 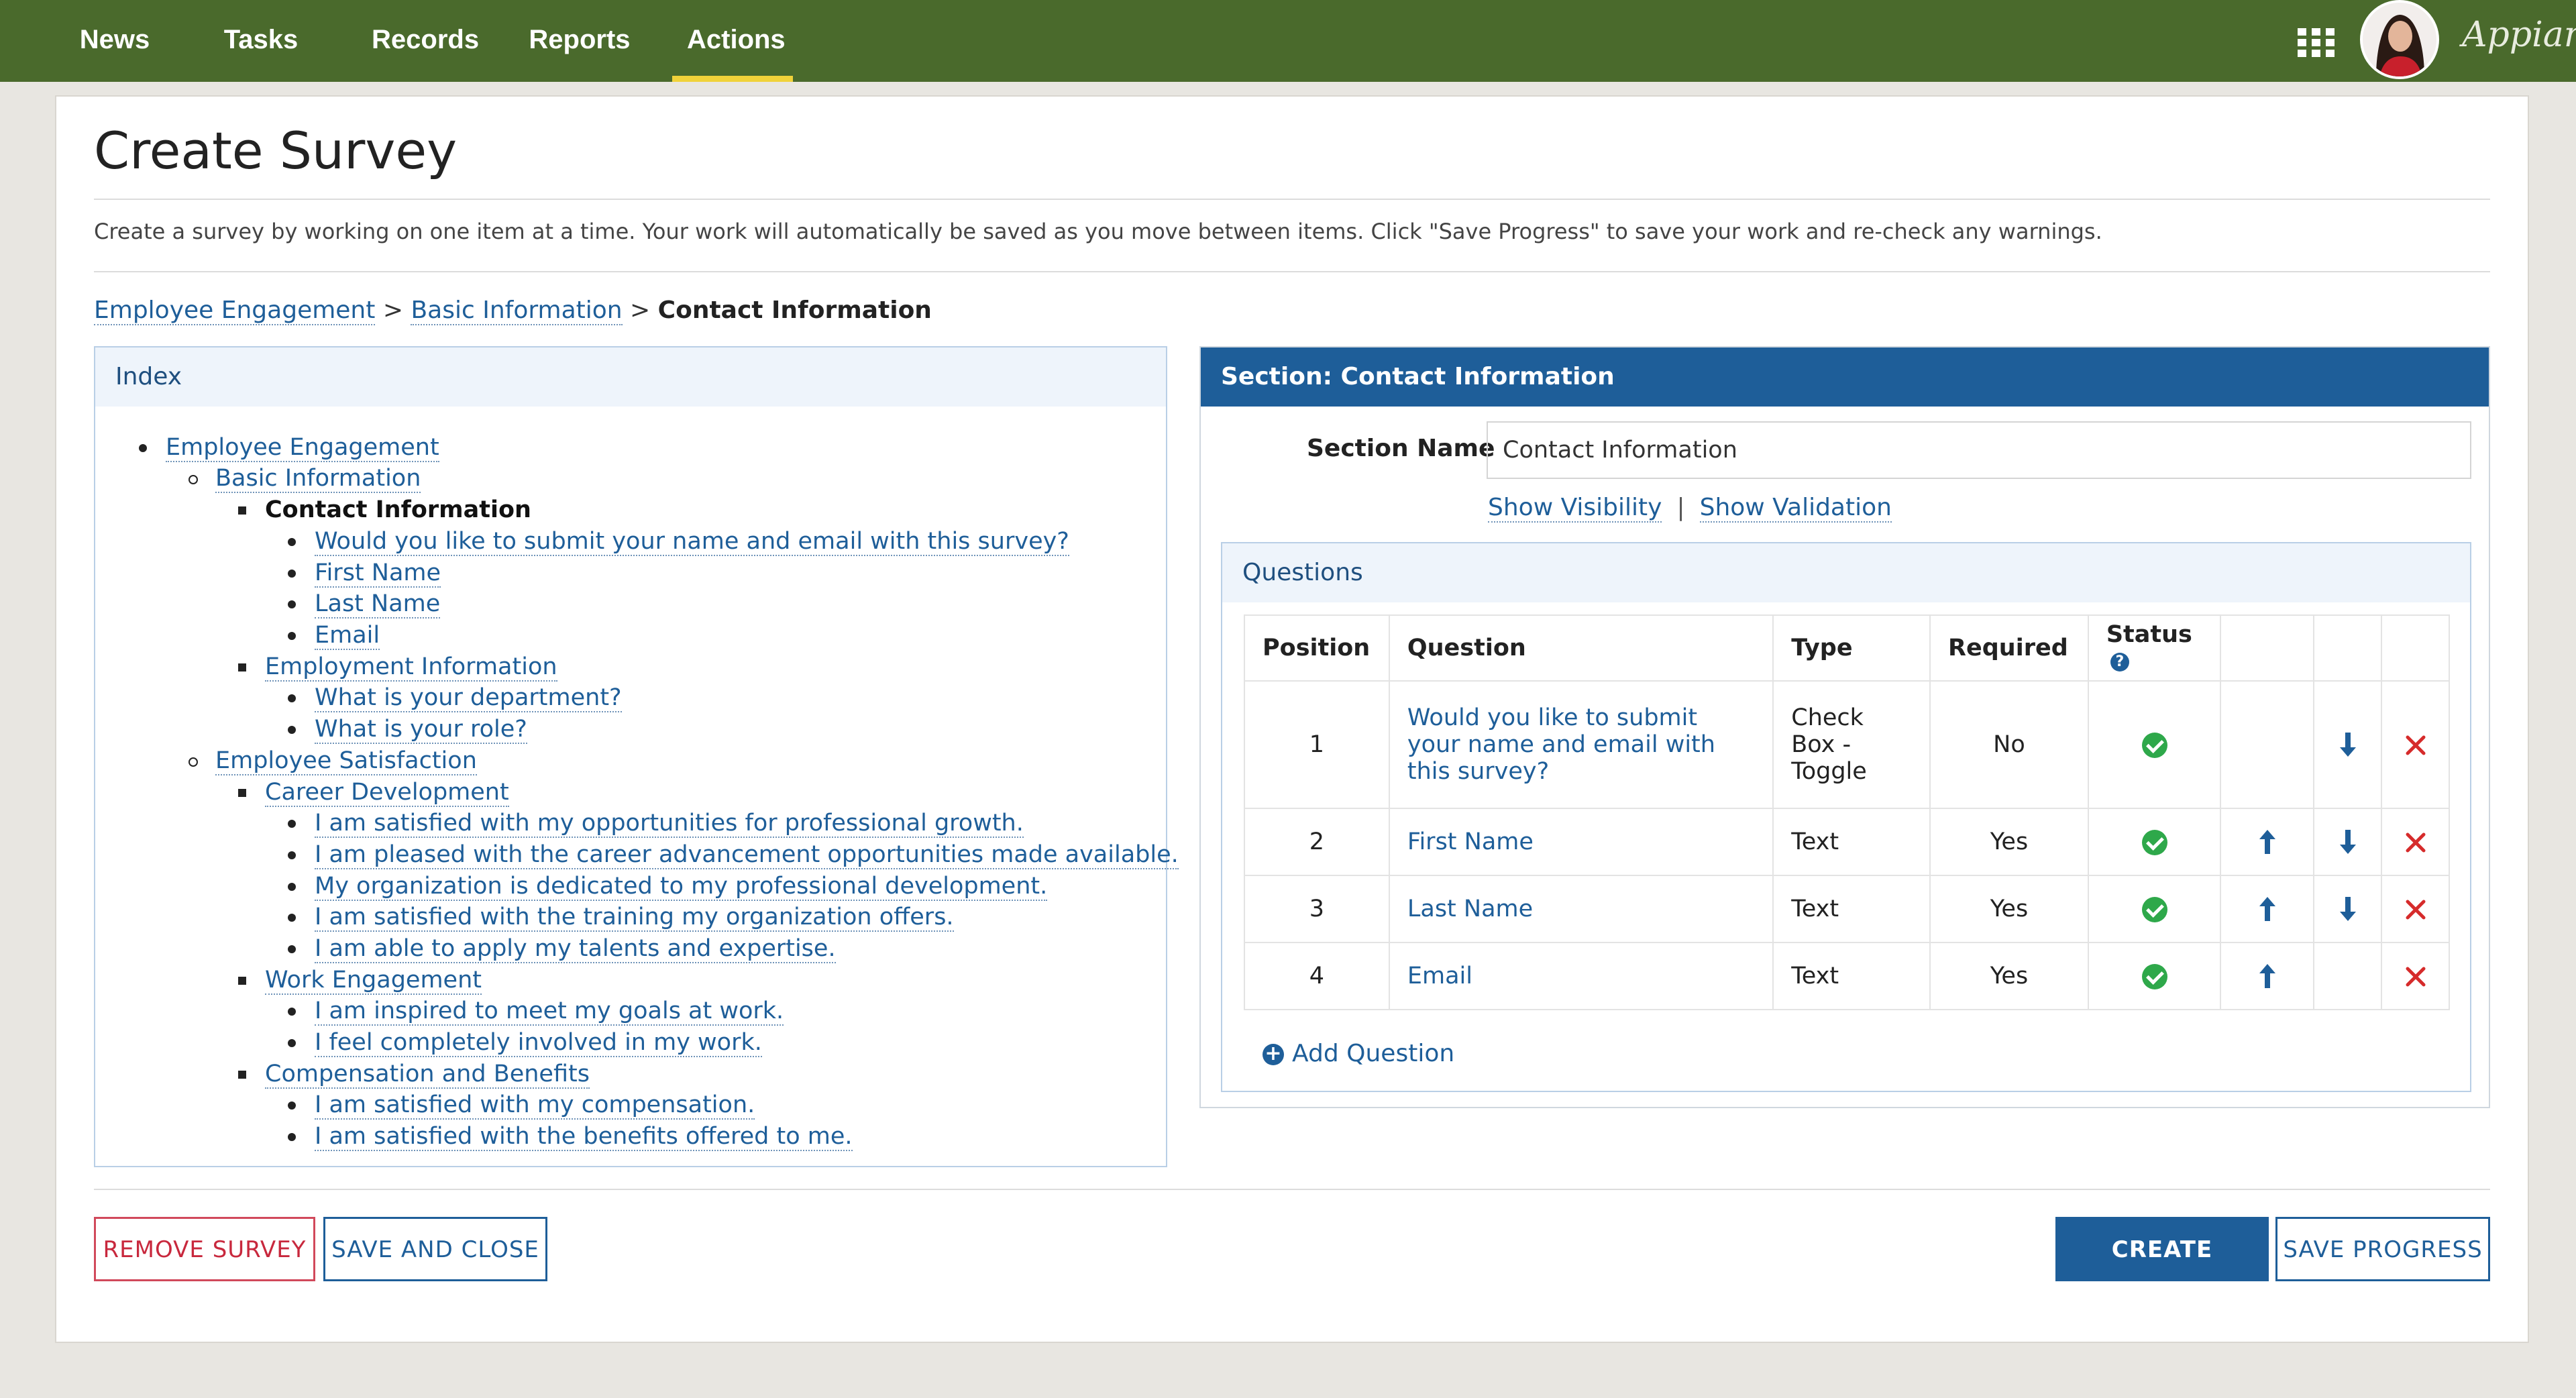 I want to click on index-item: Career Development, so click(x=373, y=792).